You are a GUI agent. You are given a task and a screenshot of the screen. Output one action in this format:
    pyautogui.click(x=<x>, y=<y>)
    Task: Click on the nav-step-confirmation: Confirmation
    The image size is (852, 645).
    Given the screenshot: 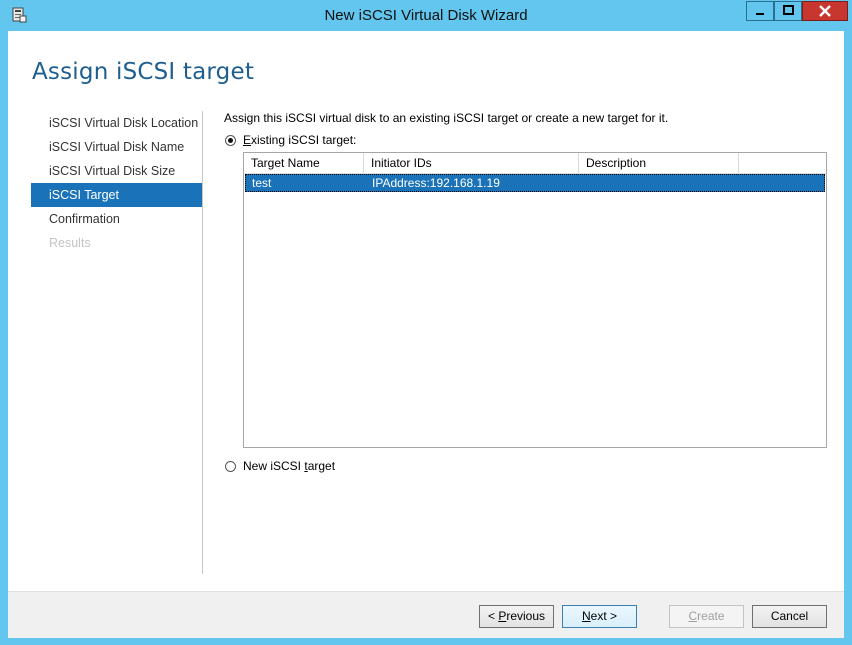 What is the action you would take?
    pyautogui.click(x=116, y=219)
    